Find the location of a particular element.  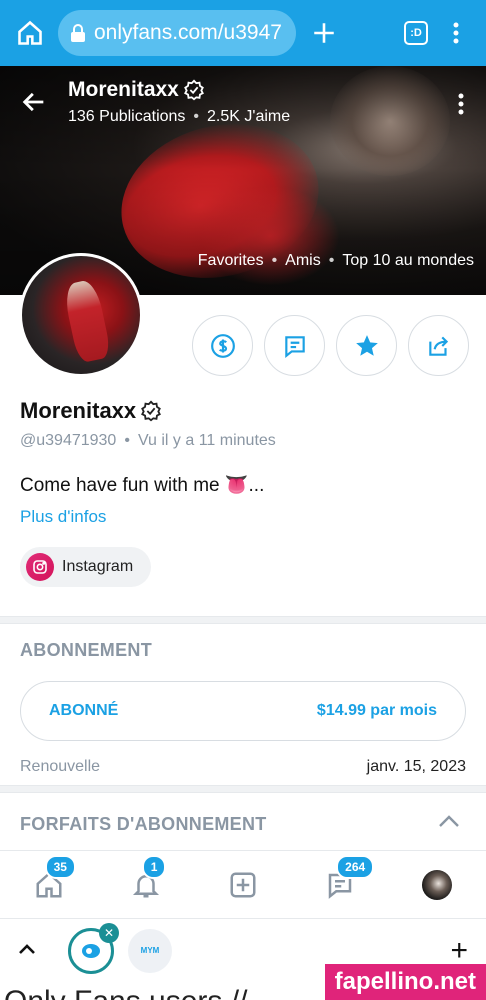

plus-icon: + is located at coordinates (459, 951).